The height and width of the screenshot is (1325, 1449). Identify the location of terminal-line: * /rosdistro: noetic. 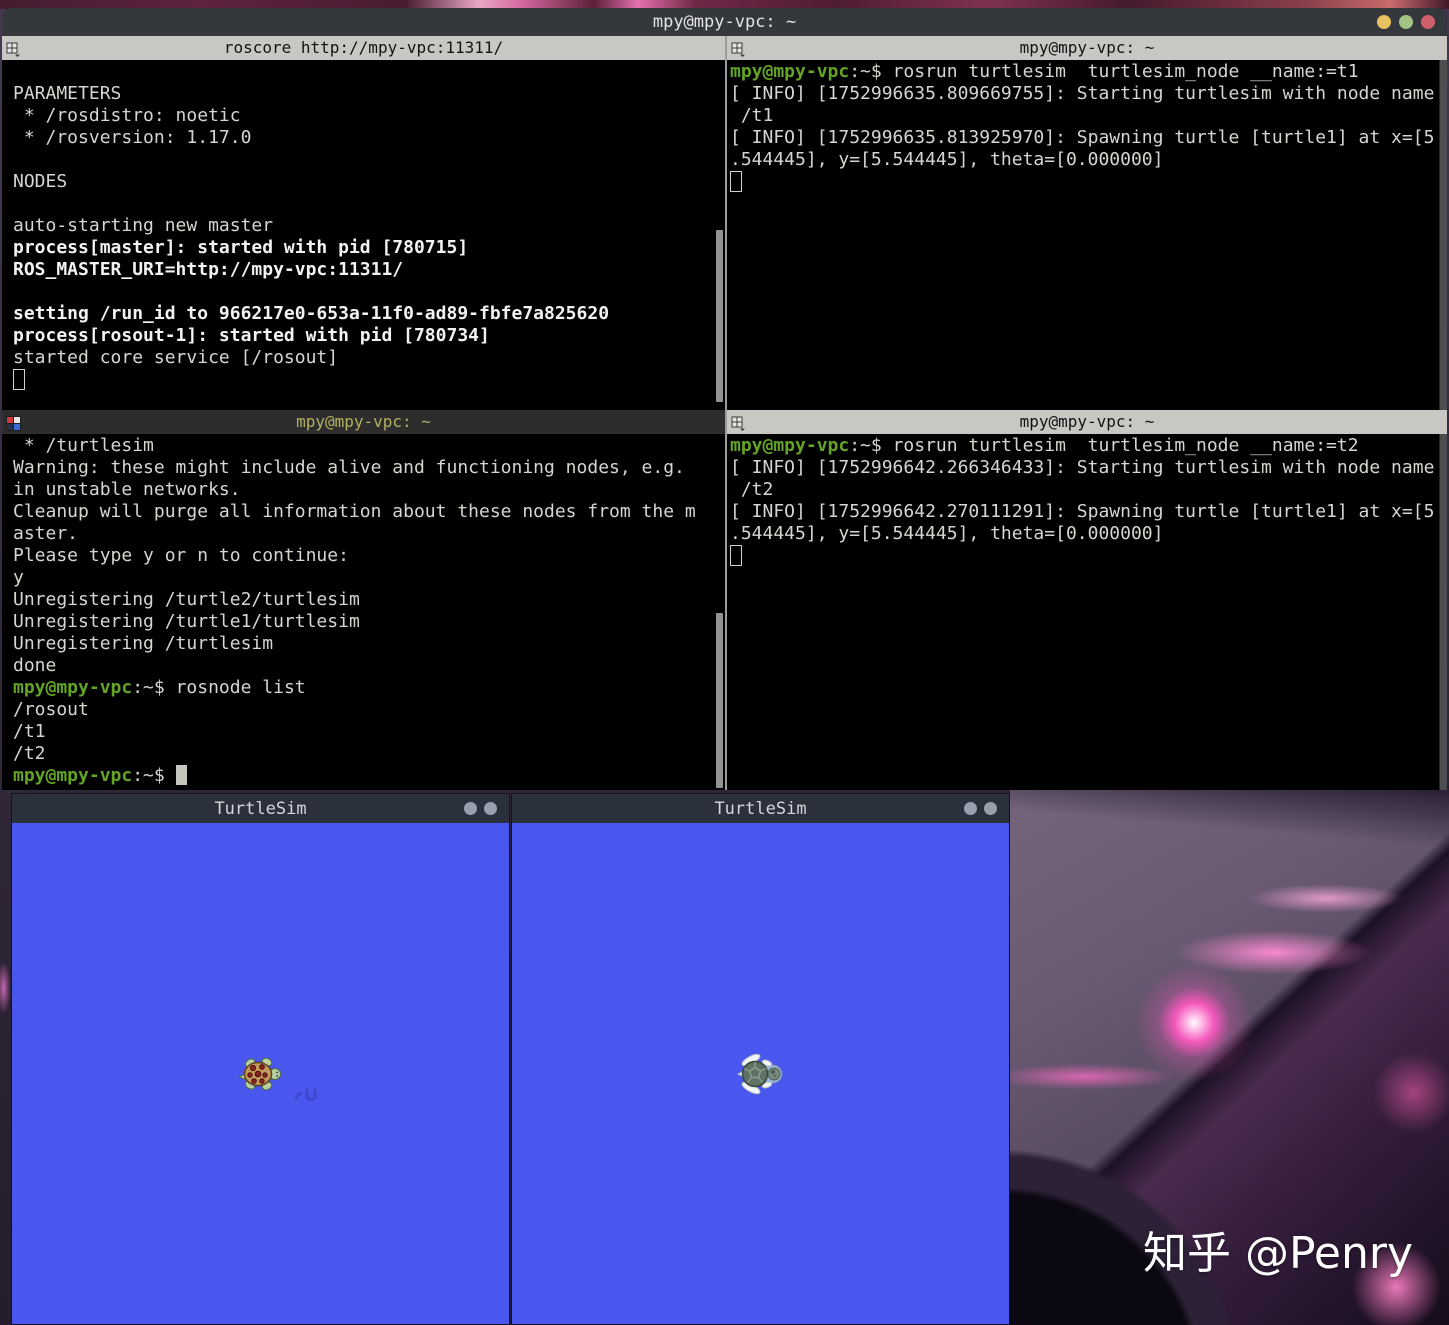
(127, 115).